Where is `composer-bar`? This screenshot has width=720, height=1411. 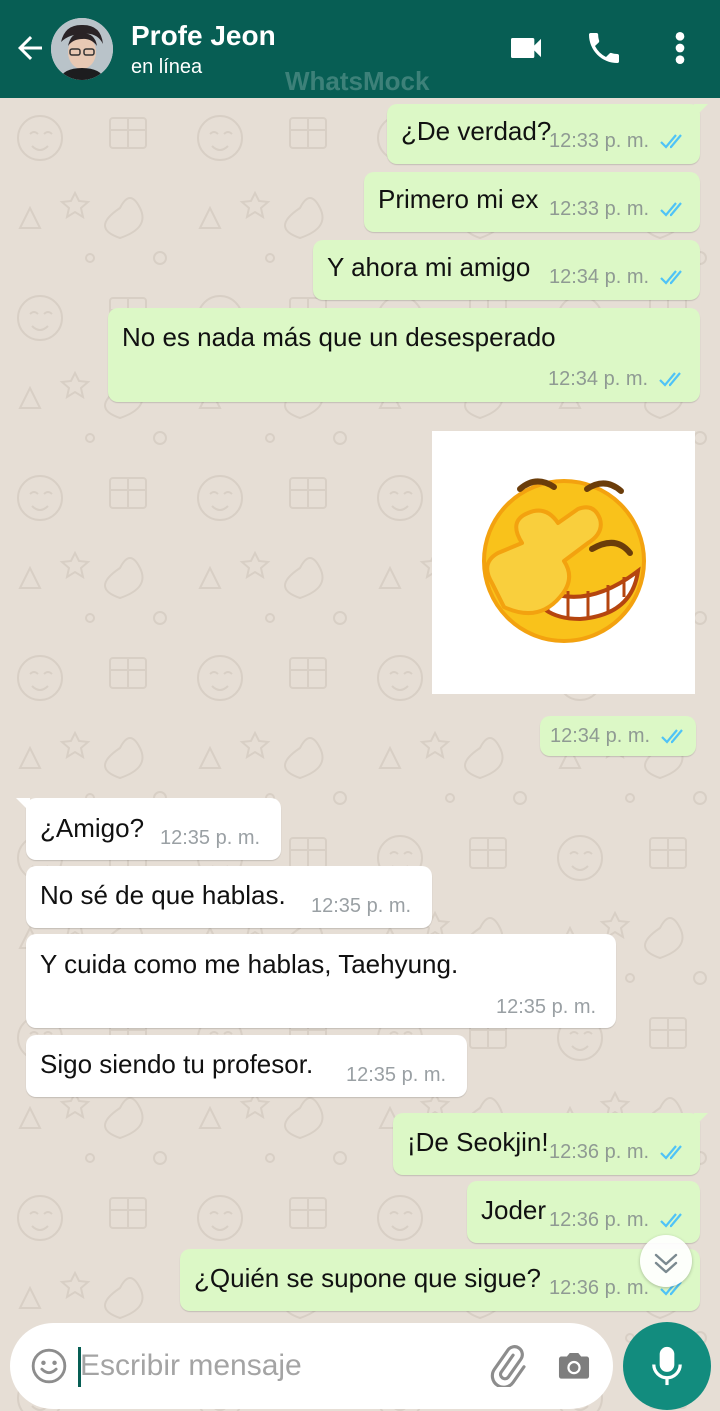
composer-bar is located at coordinates (311, 1366).